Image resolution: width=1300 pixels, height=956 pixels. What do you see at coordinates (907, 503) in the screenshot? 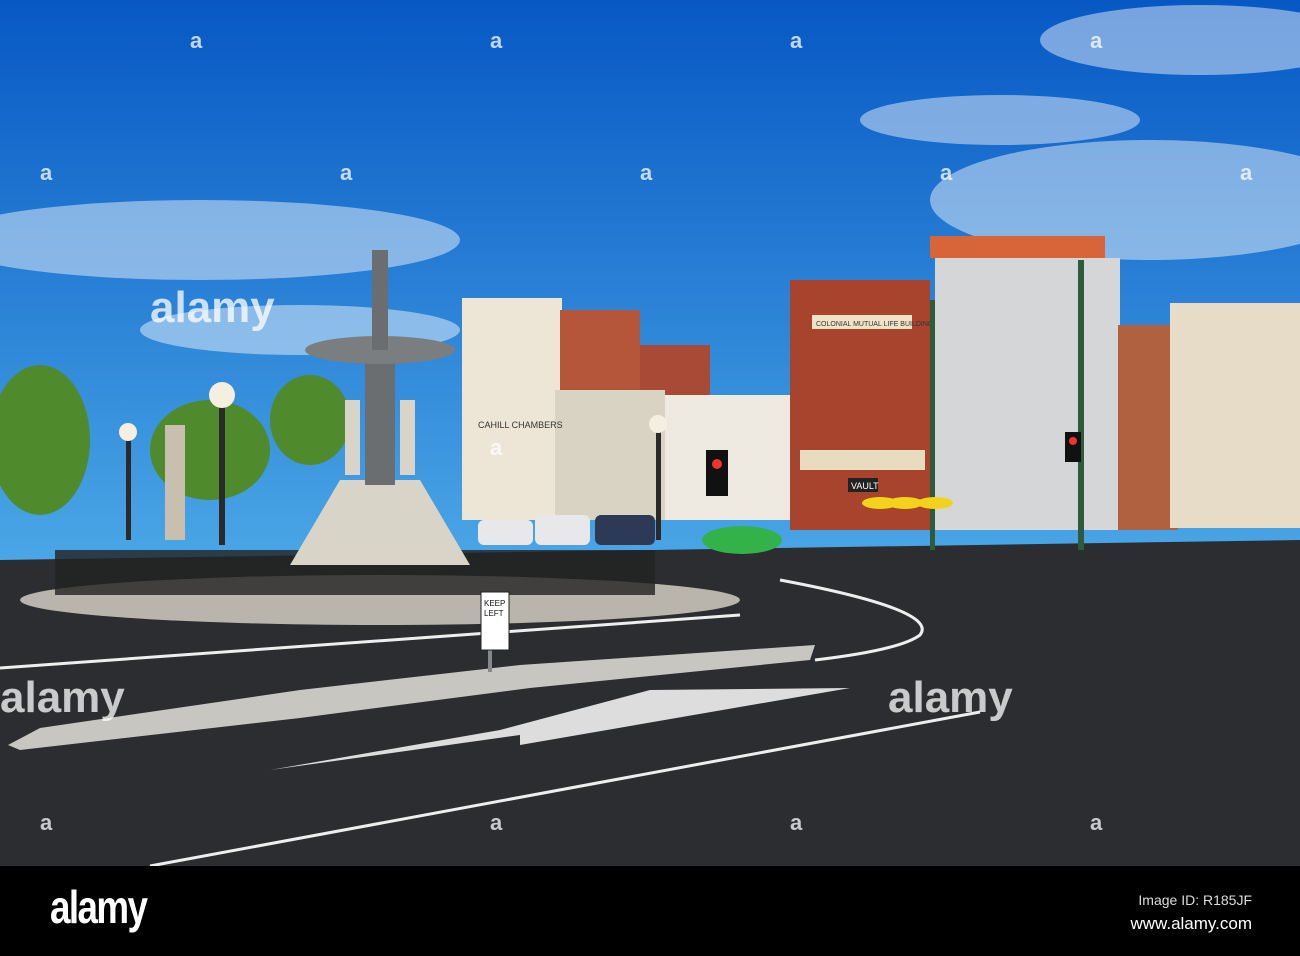
I see `yellow-umbrellas` at bounding box center [907, 503].